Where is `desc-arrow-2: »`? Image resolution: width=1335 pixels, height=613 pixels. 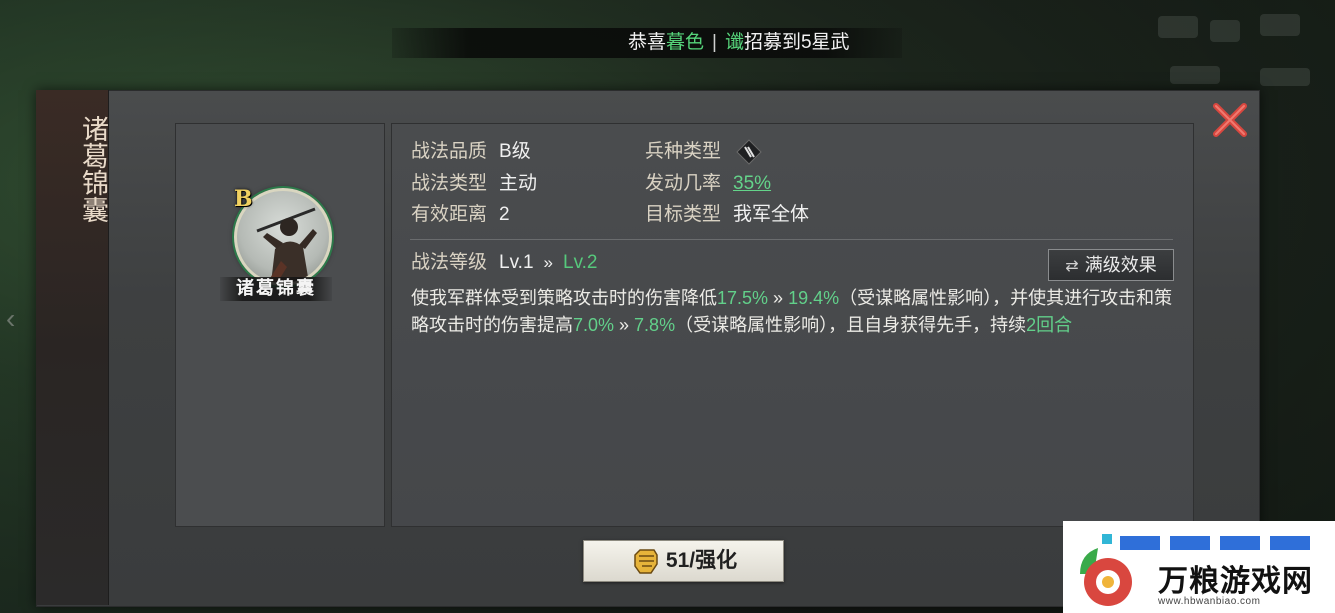
desc-arrow-2: » is located at coordinates (624, 324).